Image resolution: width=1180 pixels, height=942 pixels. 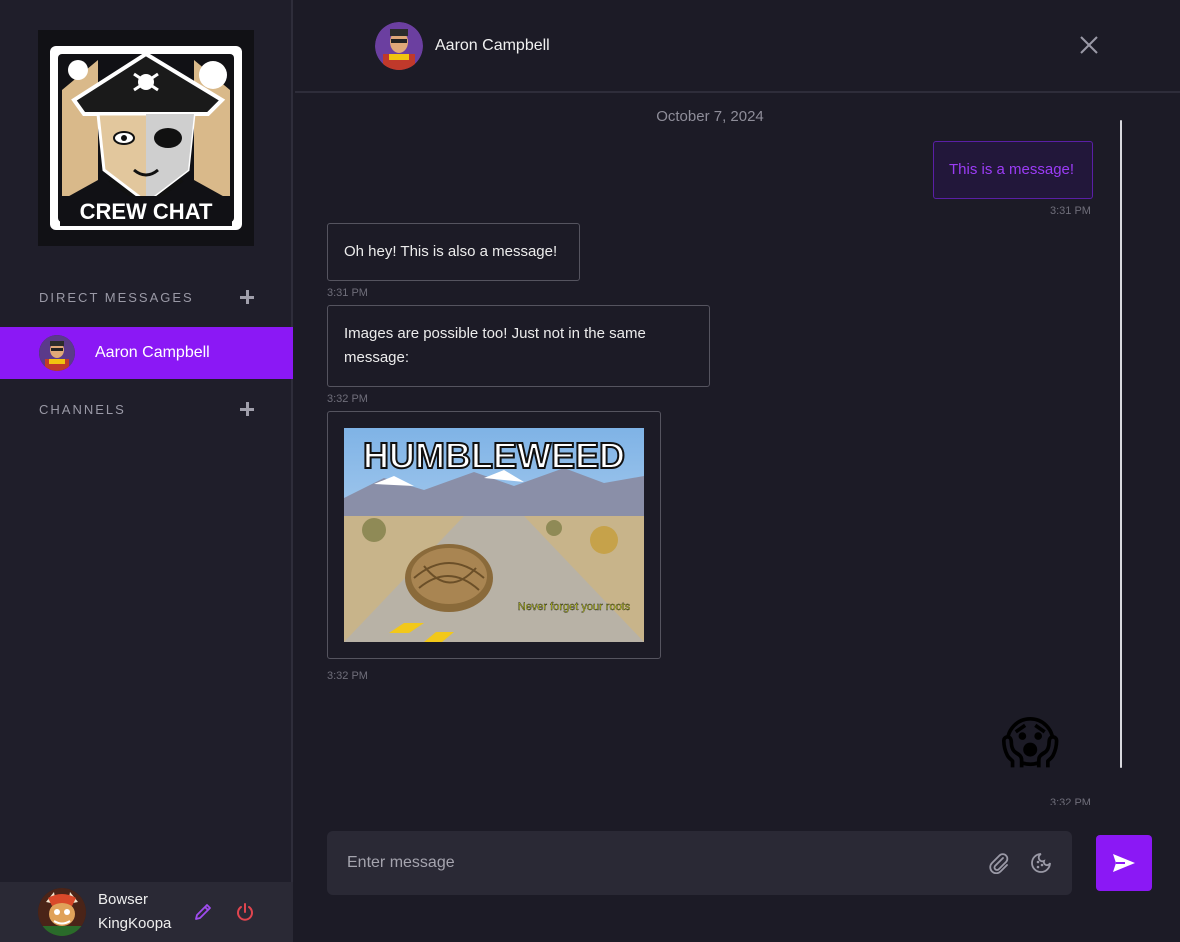 What do you see at coordinates (123, 899) in the screenshot?
I see `current-user-first-line: Bowser` at bounding box center [123, 899].